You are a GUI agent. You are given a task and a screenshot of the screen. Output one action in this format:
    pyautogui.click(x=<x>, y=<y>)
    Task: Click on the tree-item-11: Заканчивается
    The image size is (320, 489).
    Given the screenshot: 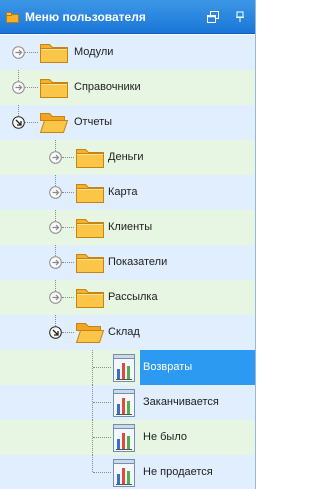 What is the action you would take?
    pyautogui.click(x=127, y=402)
    